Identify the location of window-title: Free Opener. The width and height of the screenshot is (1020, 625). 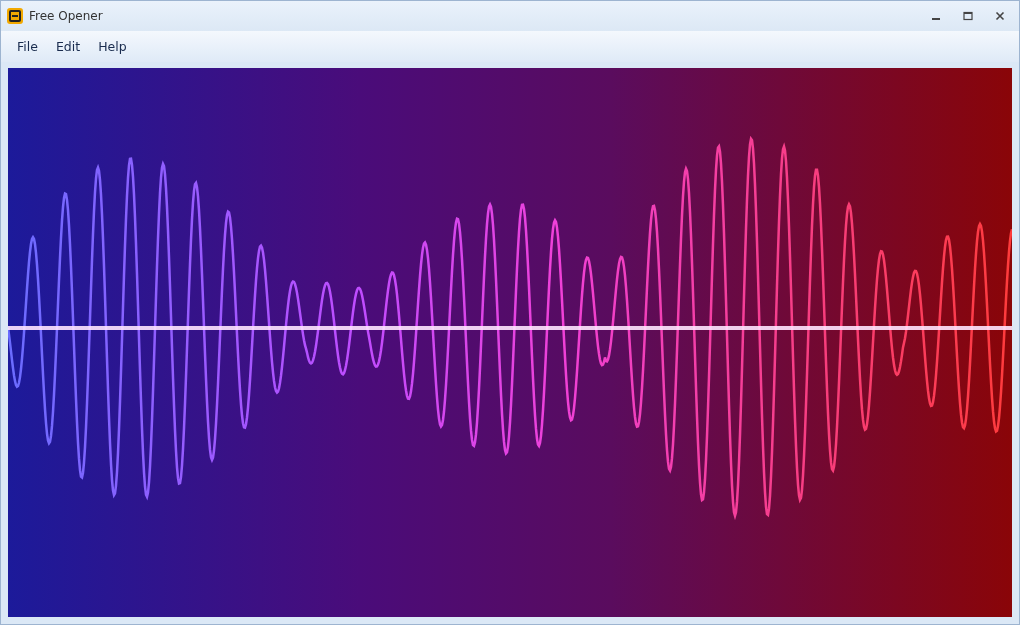
(66, 15).